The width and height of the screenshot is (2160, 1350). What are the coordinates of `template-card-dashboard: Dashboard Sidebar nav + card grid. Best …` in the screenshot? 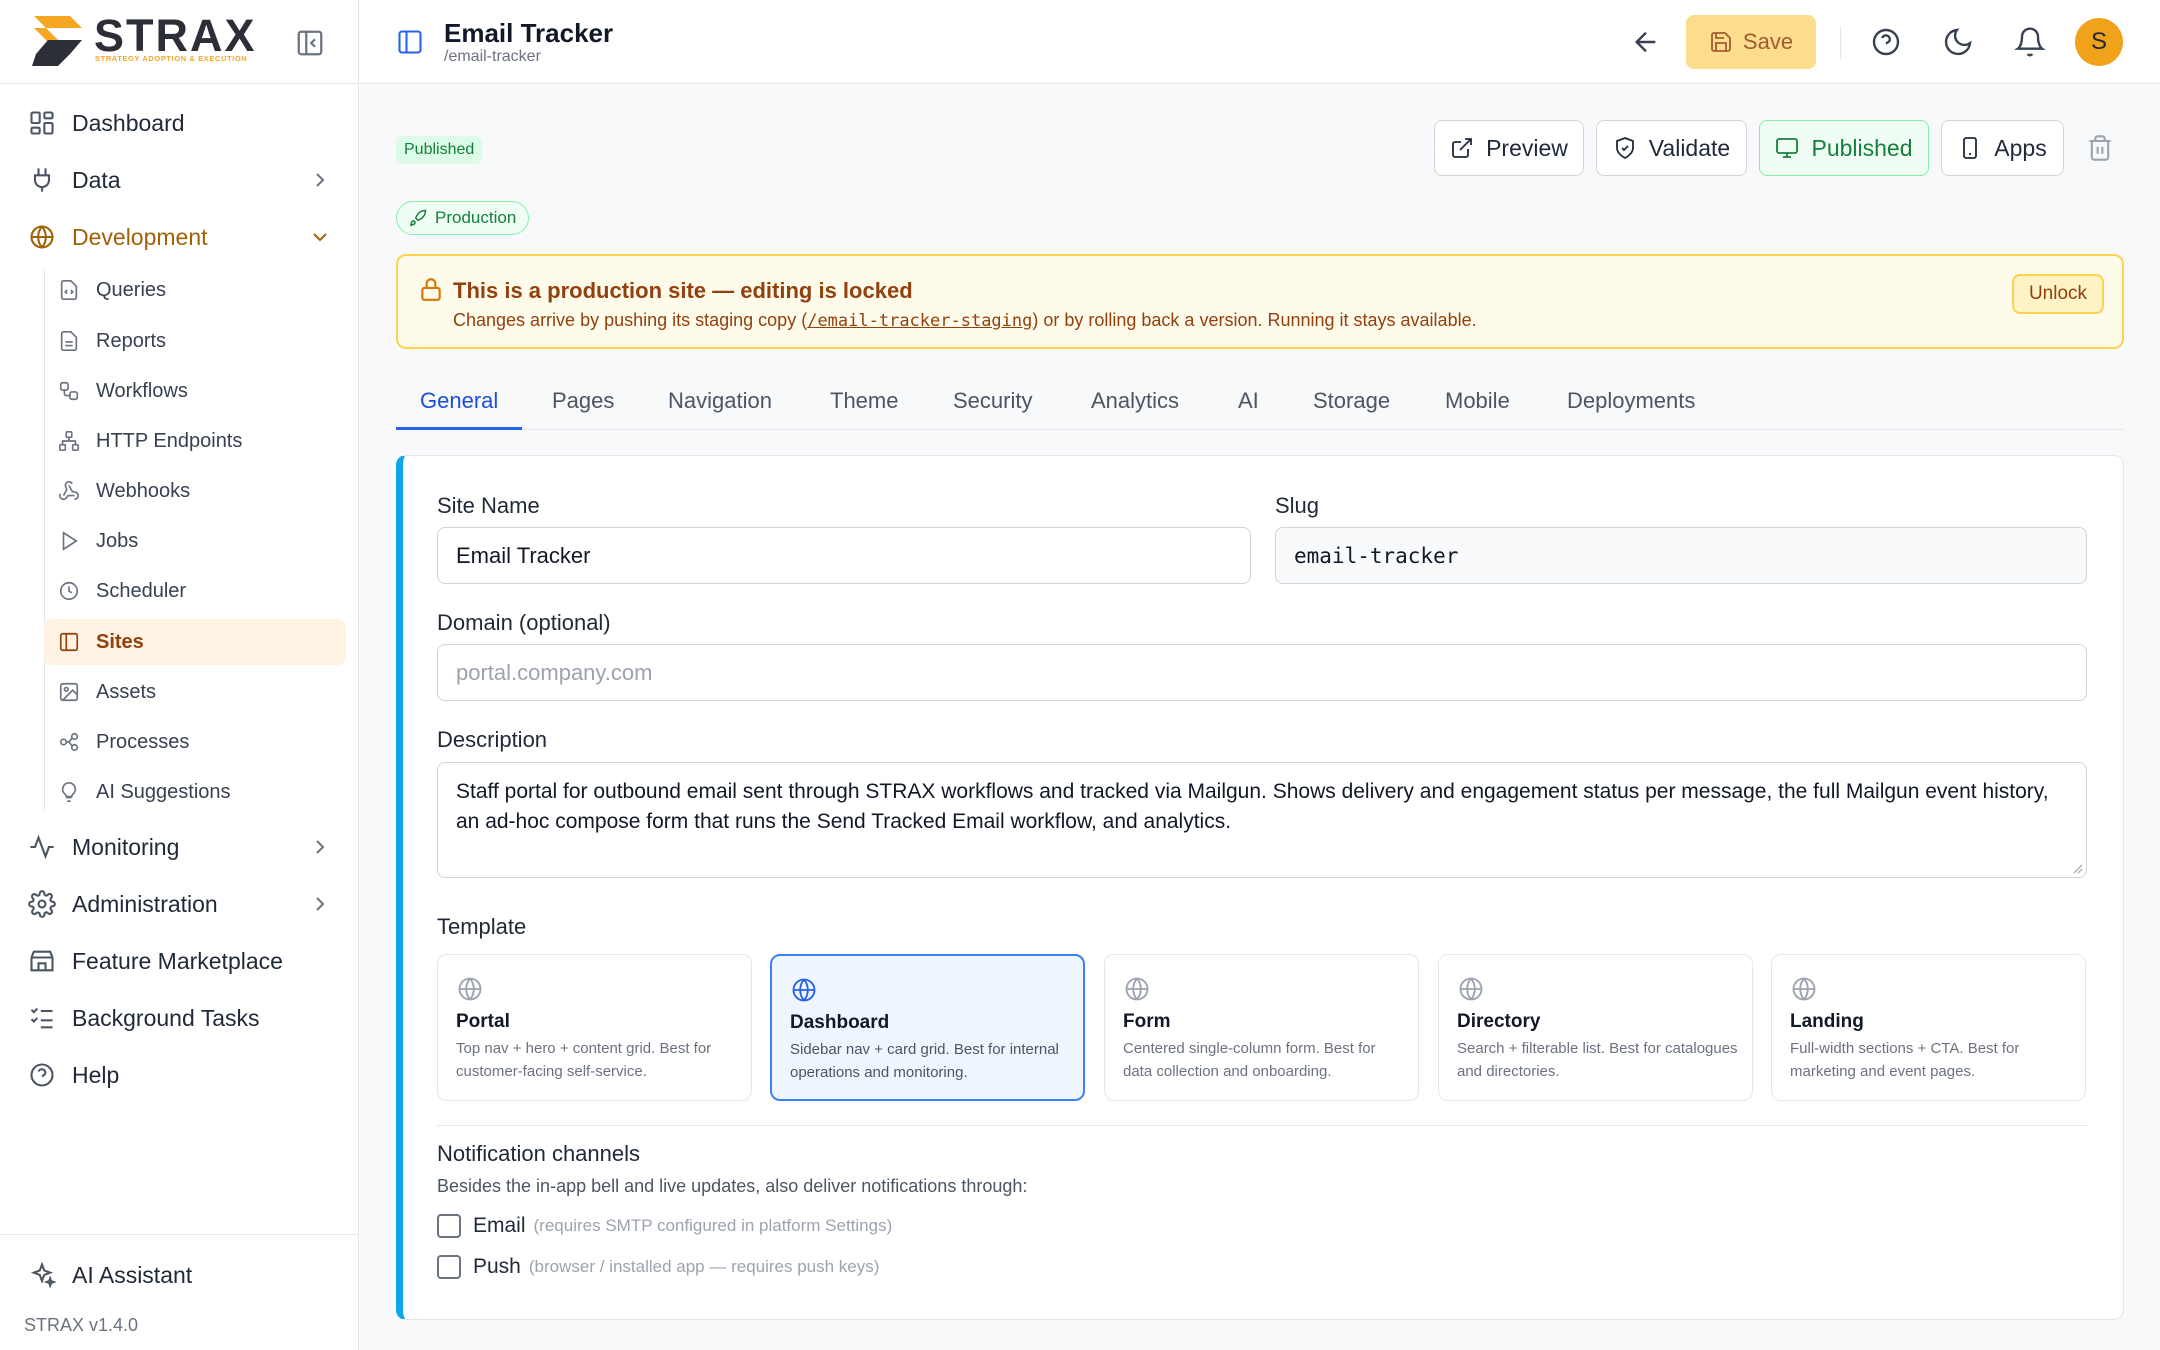 It's located at (927, 1027).